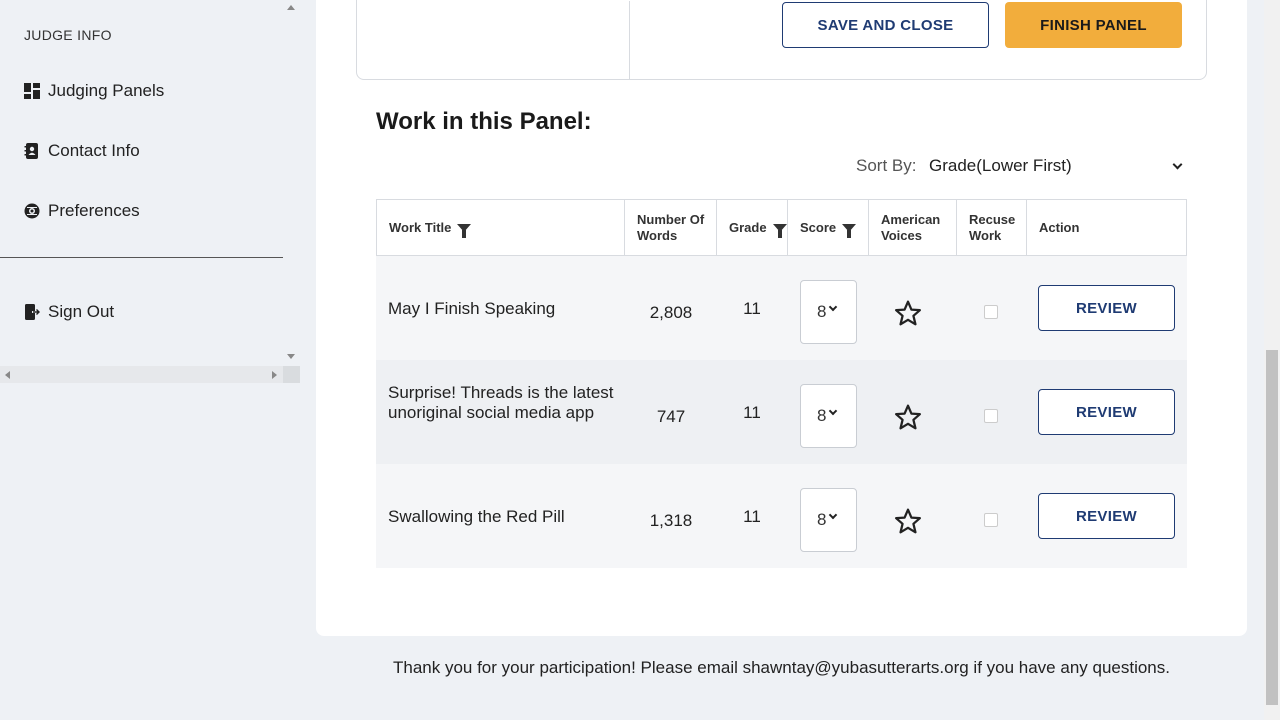  What do you see at coordinates (1059, 227) in the screenshot?
I see `column-label: Action` at bounding box center [1059, 227].